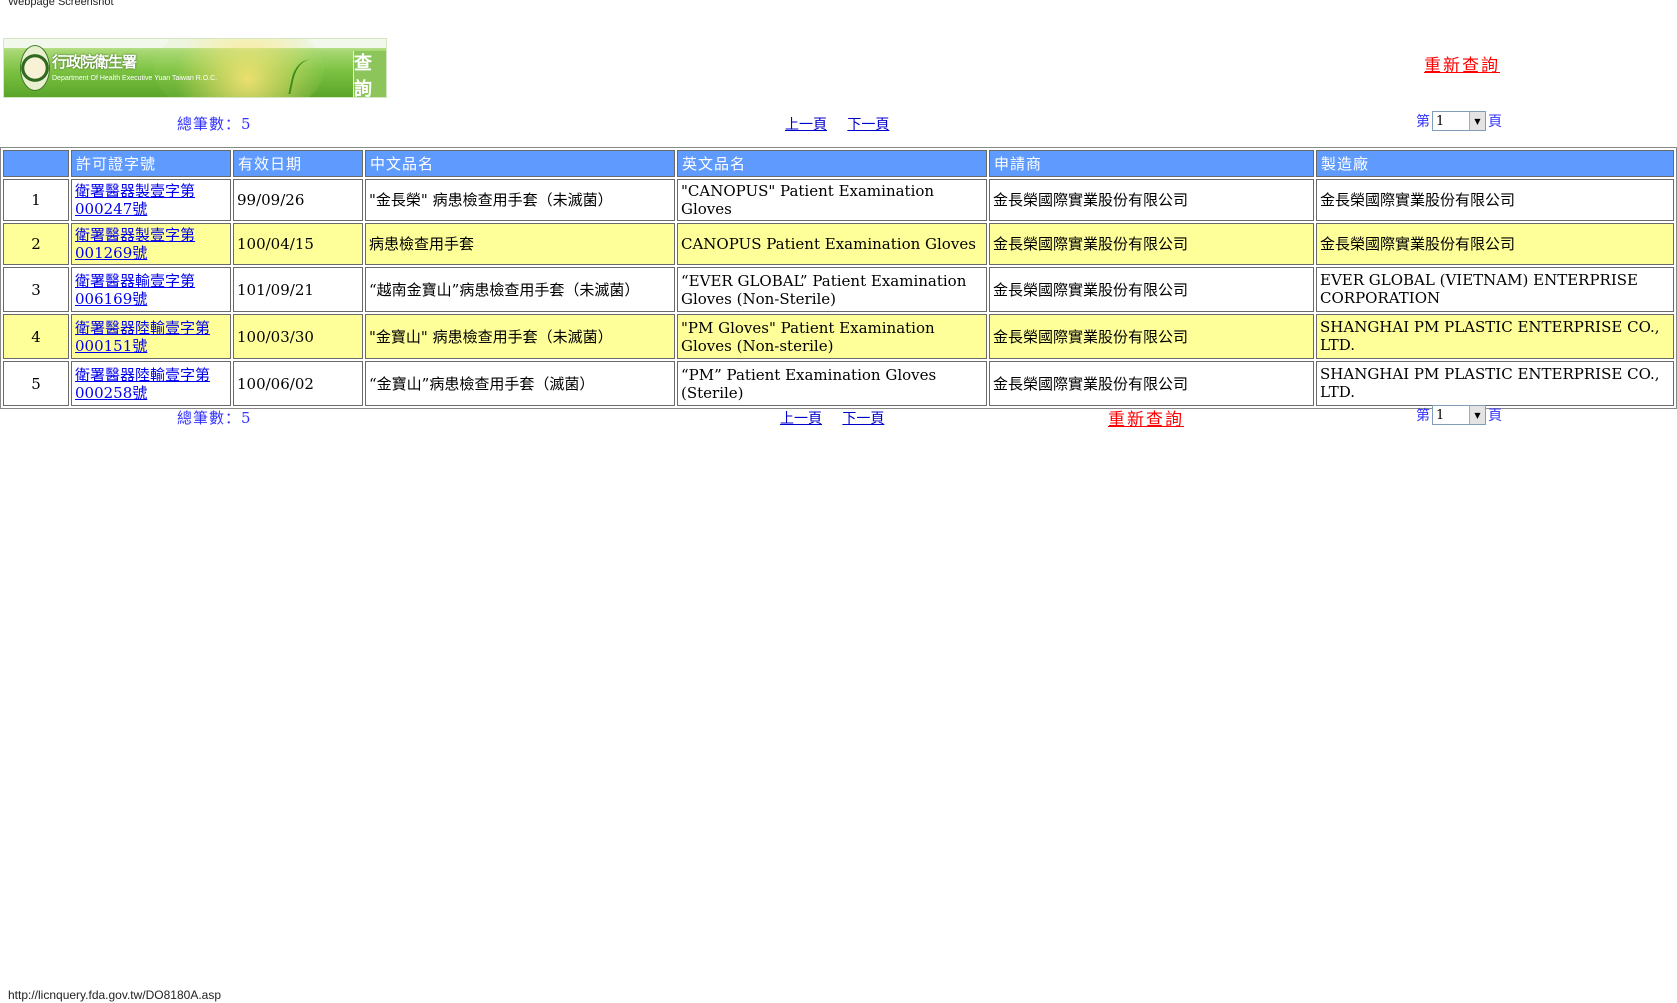 This screenshot has height=1003, width=1677. Describe the element at coordinates (832, 418) in the screenshot. I see `pager-links-bottom: 上一頁 下一頁` at that location.